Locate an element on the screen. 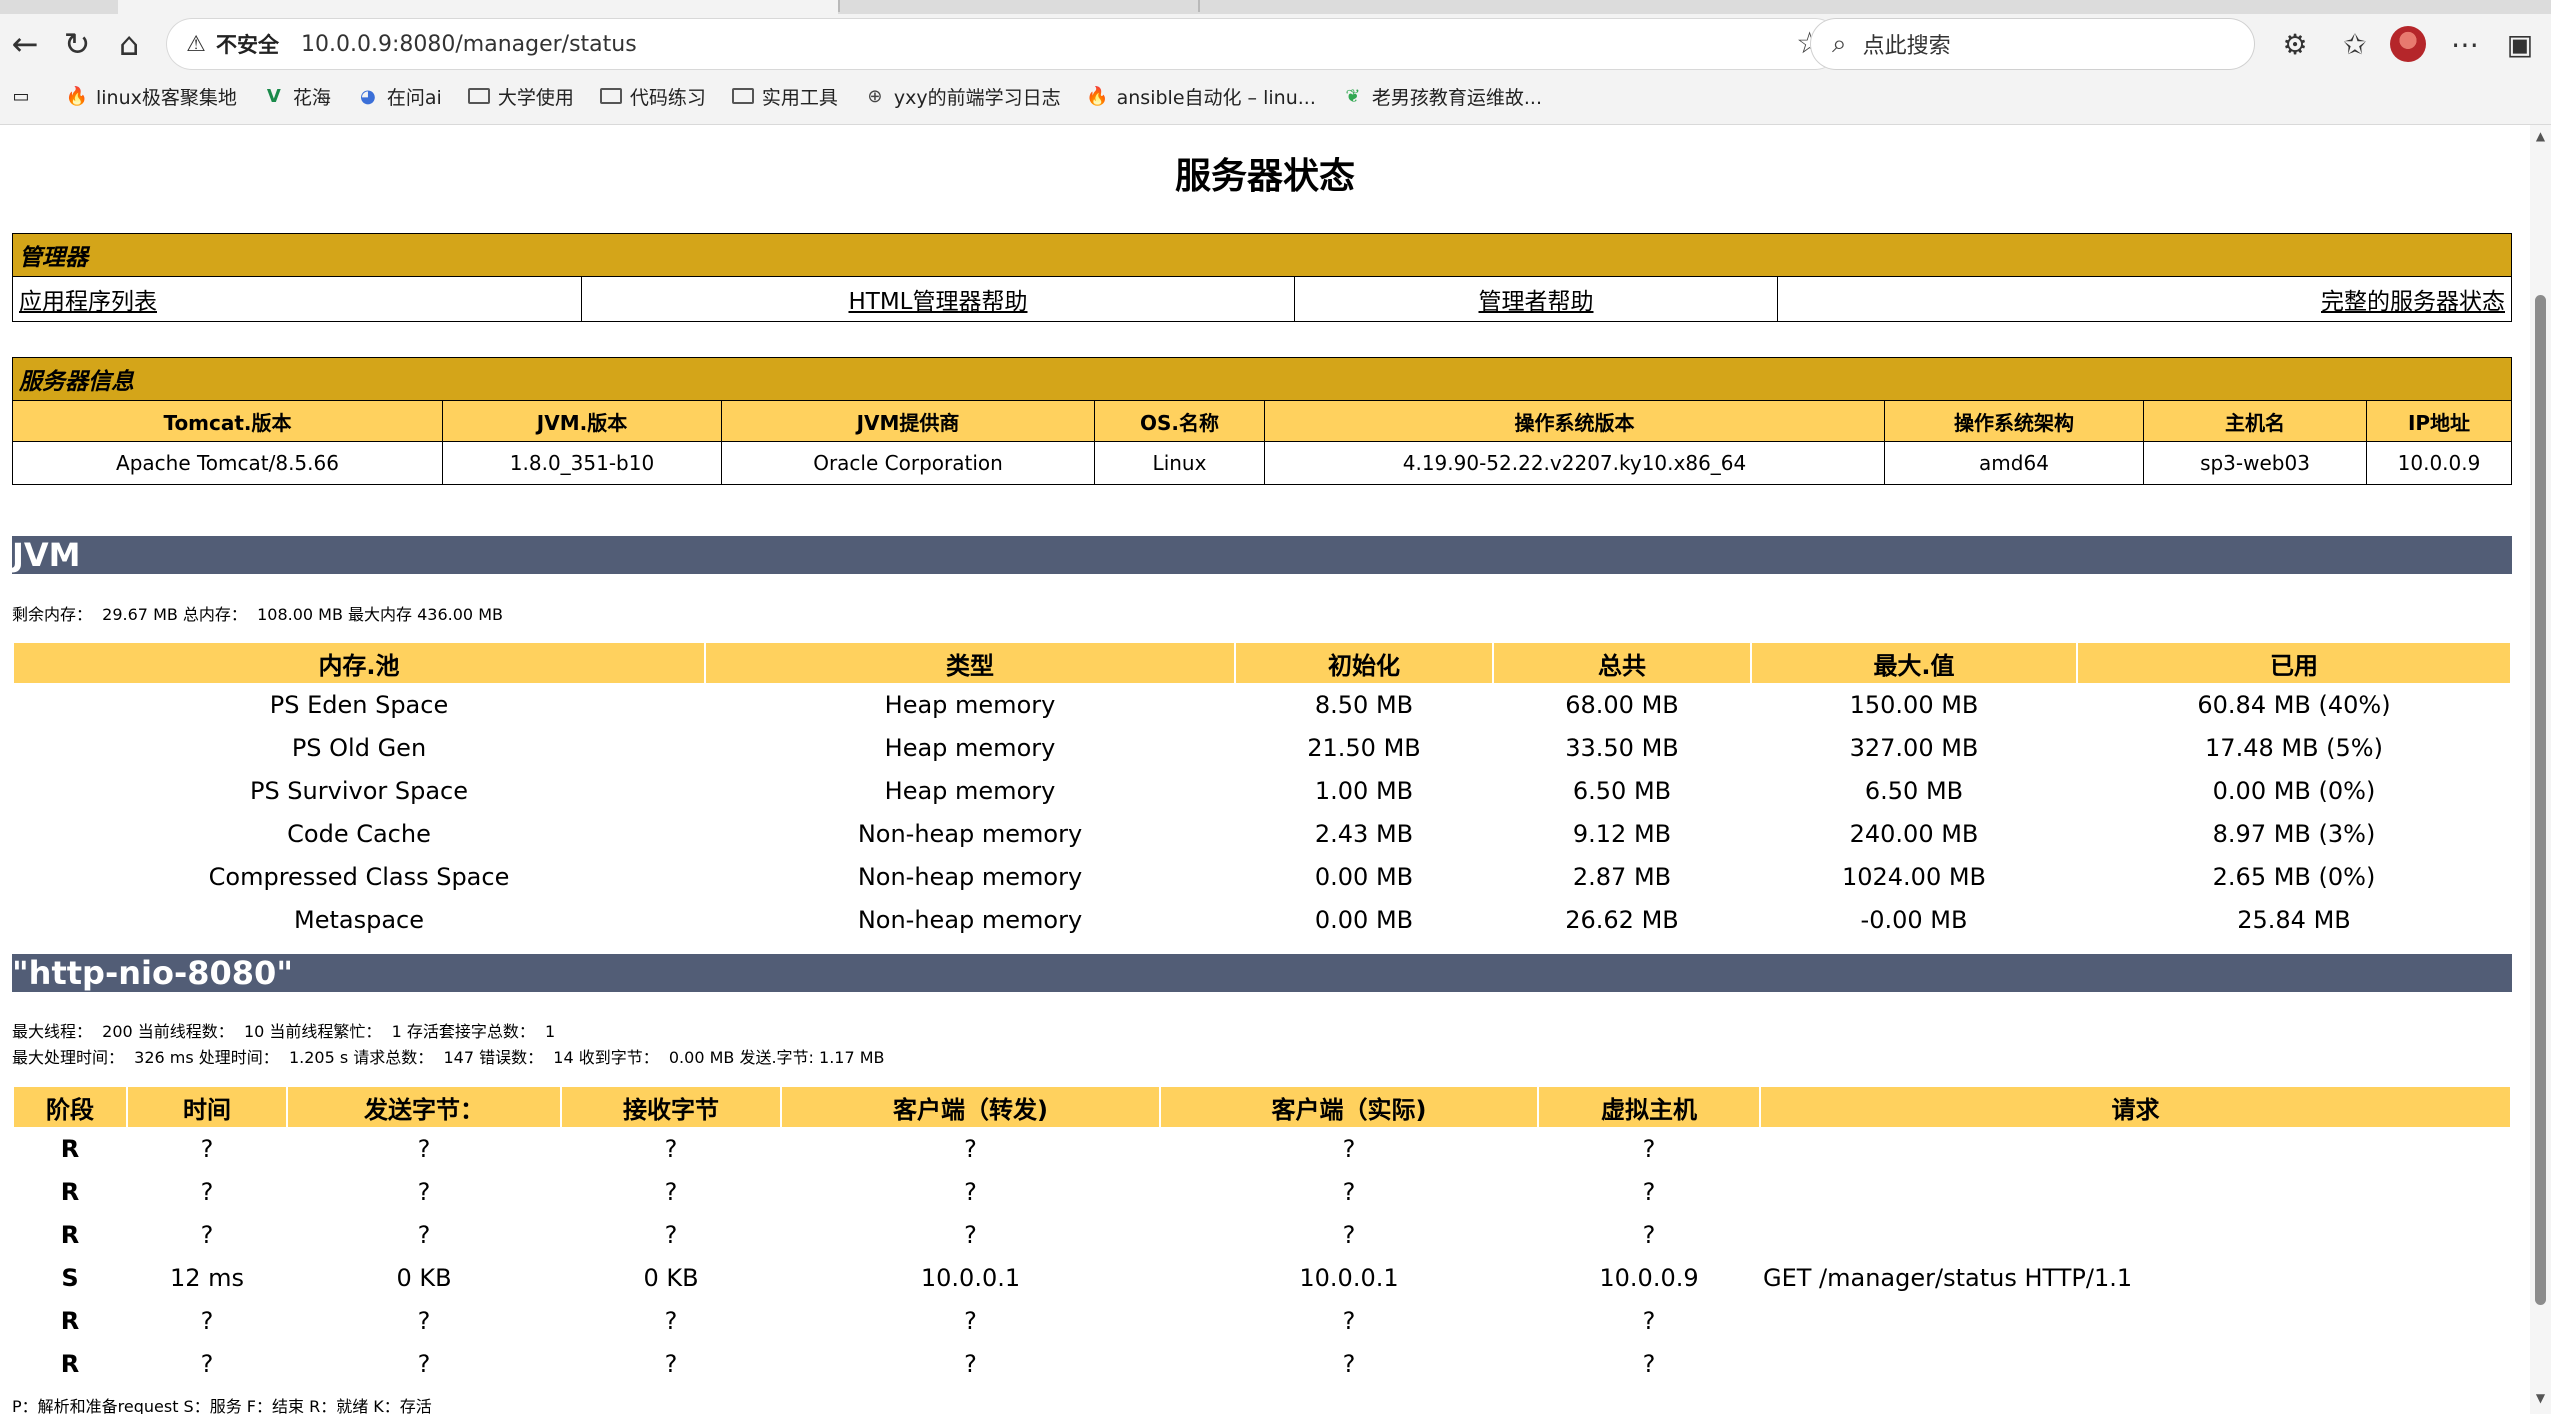 The image size is (2551, 1414). favorites-icon: ✩ is located at coordinates (2355, 44).